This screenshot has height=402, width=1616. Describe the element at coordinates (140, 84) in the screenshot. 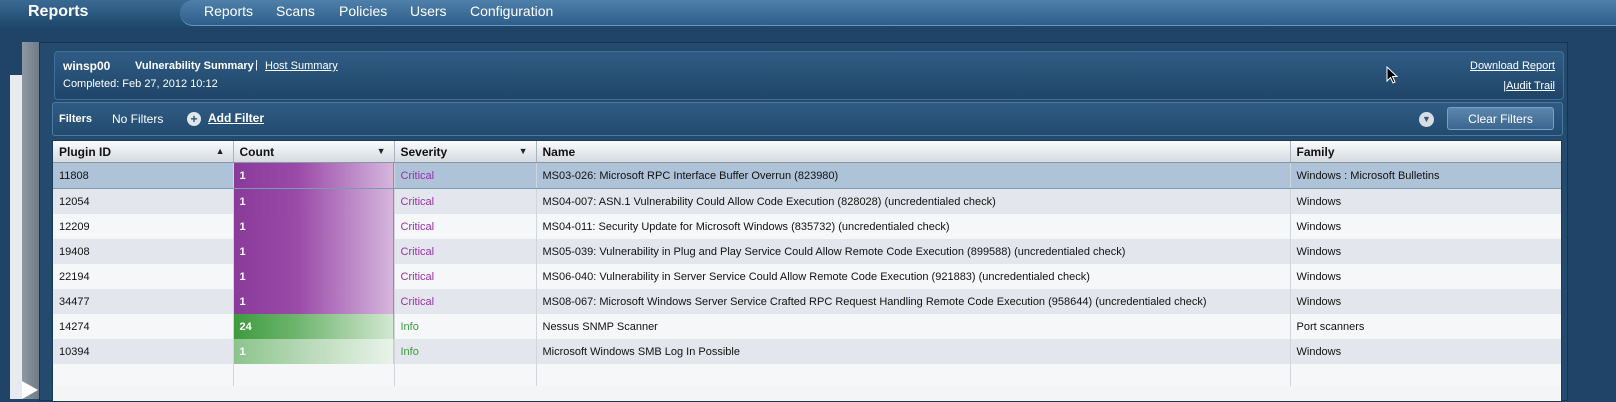

I see `completed-timestamp: Completed: Feb 27, 2012 10:12` at that location.